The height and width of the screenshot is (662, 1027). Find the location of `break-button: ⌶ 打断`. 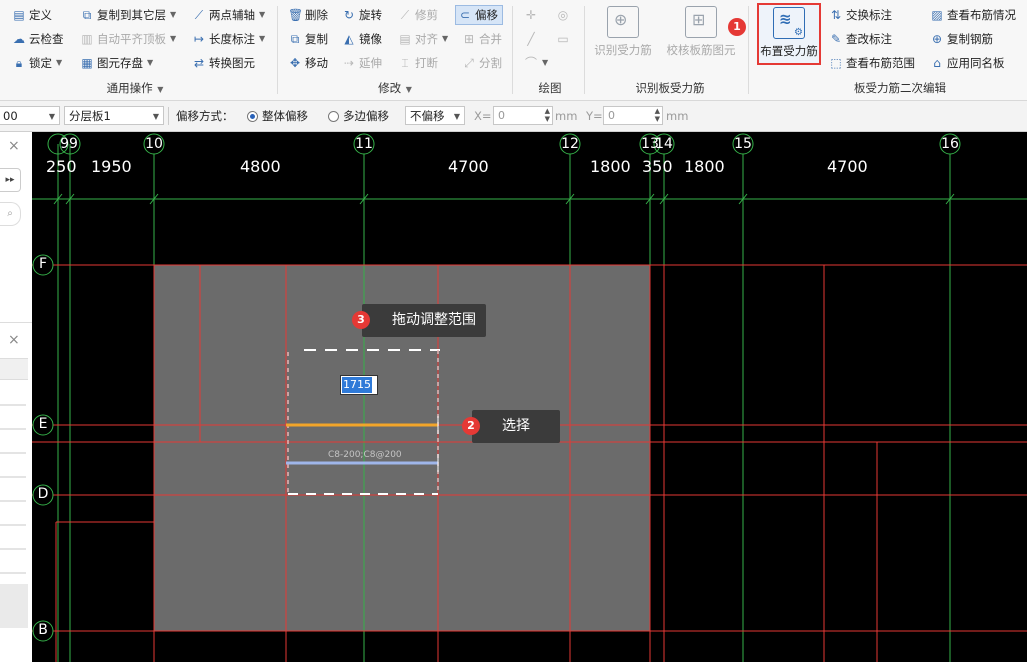

break-button: ⌶ 打断 is located at coordinates (418, 63).